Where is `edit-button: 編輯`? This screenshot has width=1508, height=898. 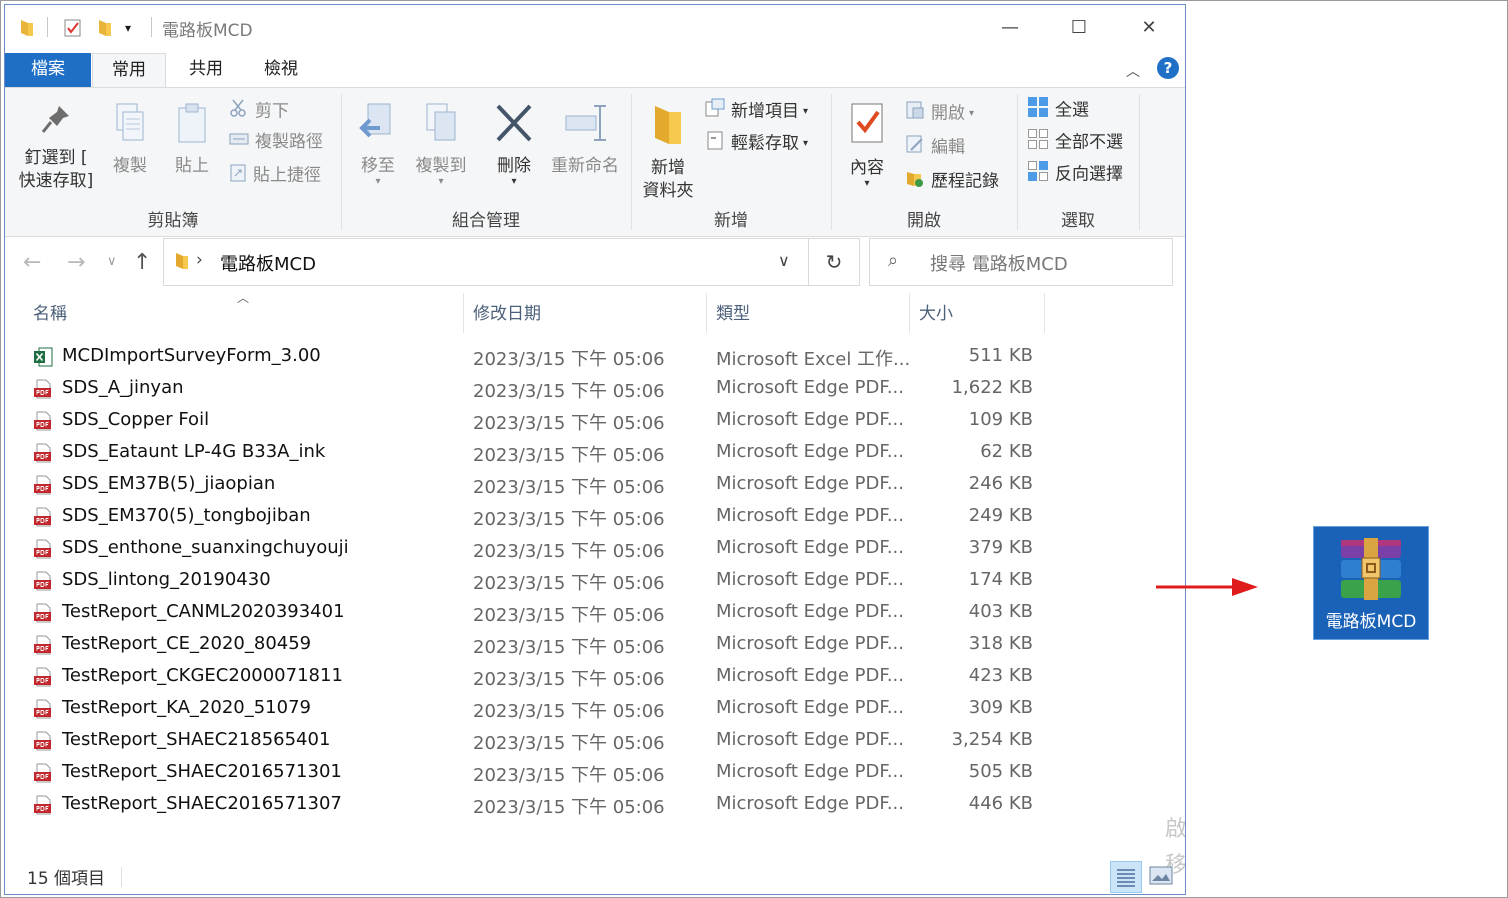
edit-button: 編輯 is located at coordinates (935, 147).